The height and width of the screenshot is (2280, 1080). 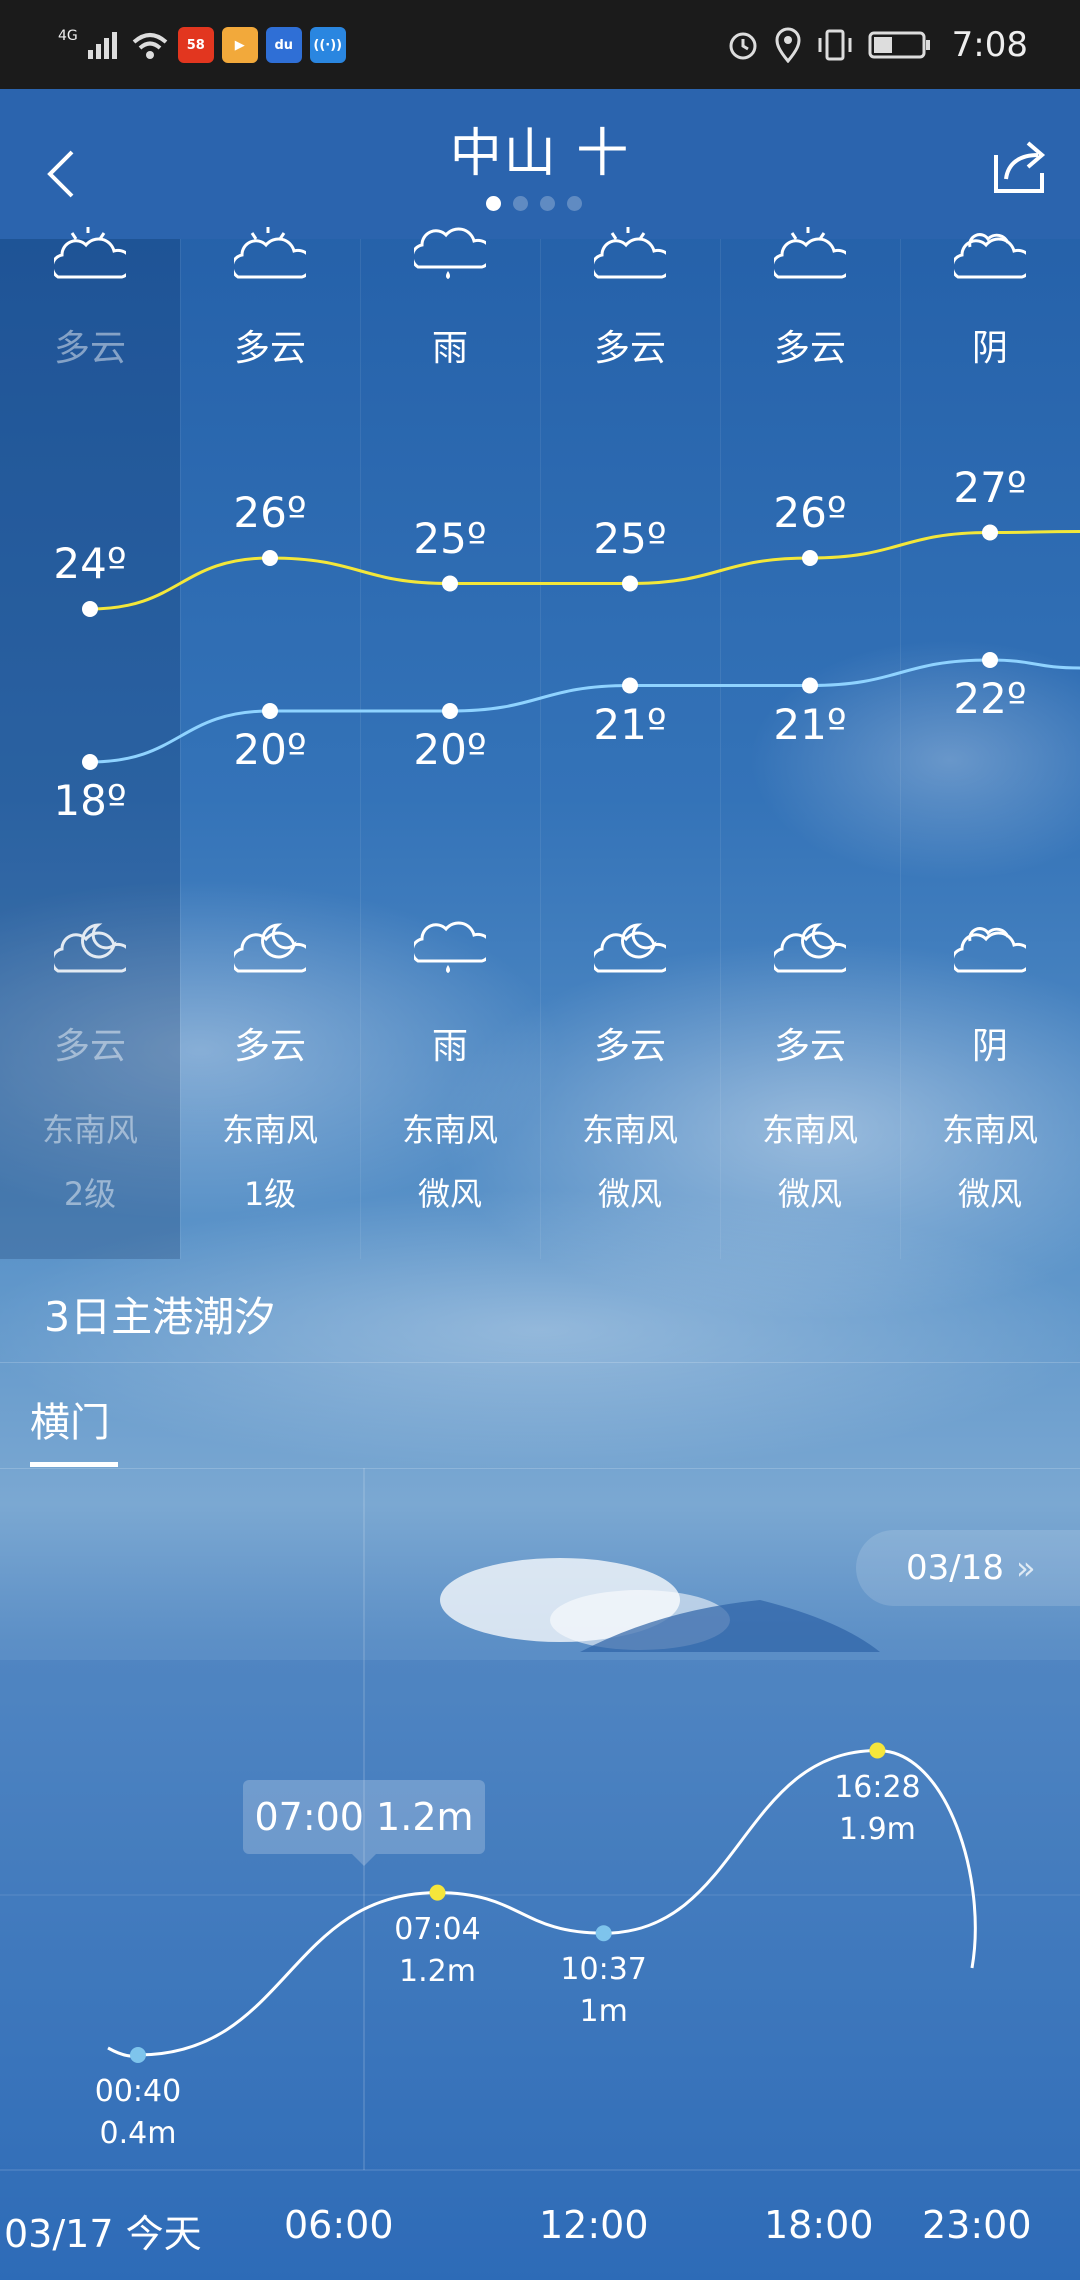 What do you see at coordinates (877, 1787) in the screenshot?
I see `tide-time: 16:28` at bounding box center [877, 1787].